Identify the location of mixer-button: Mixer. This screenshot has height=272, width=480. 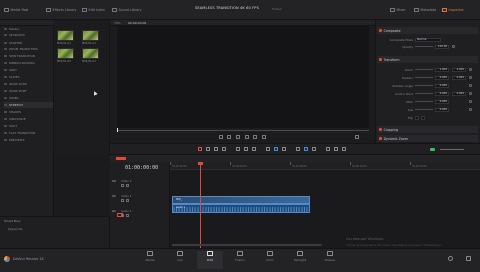
(398, 10).